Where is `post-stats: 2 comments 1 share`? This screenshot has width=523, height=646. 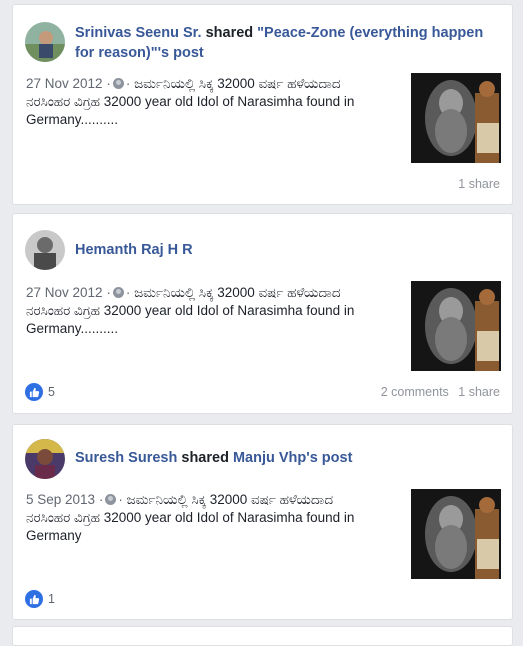 post-stats: 2 comments 1 share is located at coordinates (437, 392).